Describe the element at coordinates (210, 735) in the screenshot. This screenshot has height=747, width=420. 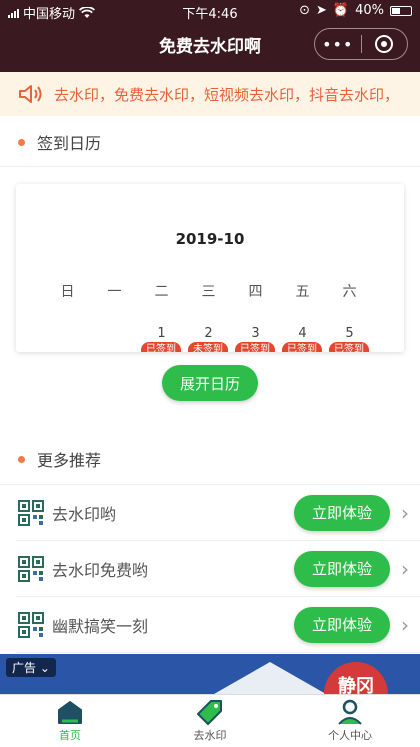
I see `tab-label: 去水印` at that location.